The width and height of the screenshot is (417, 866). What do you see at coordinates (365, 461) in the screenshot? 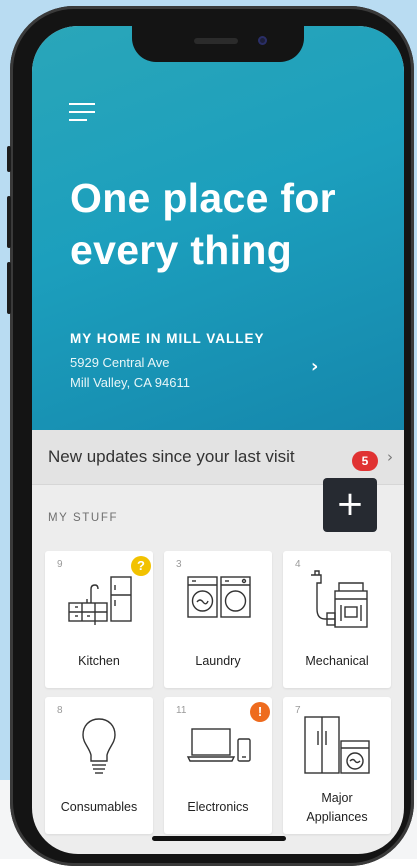
I see `updates-count-badge: 5` at bounding box center [365, 461].